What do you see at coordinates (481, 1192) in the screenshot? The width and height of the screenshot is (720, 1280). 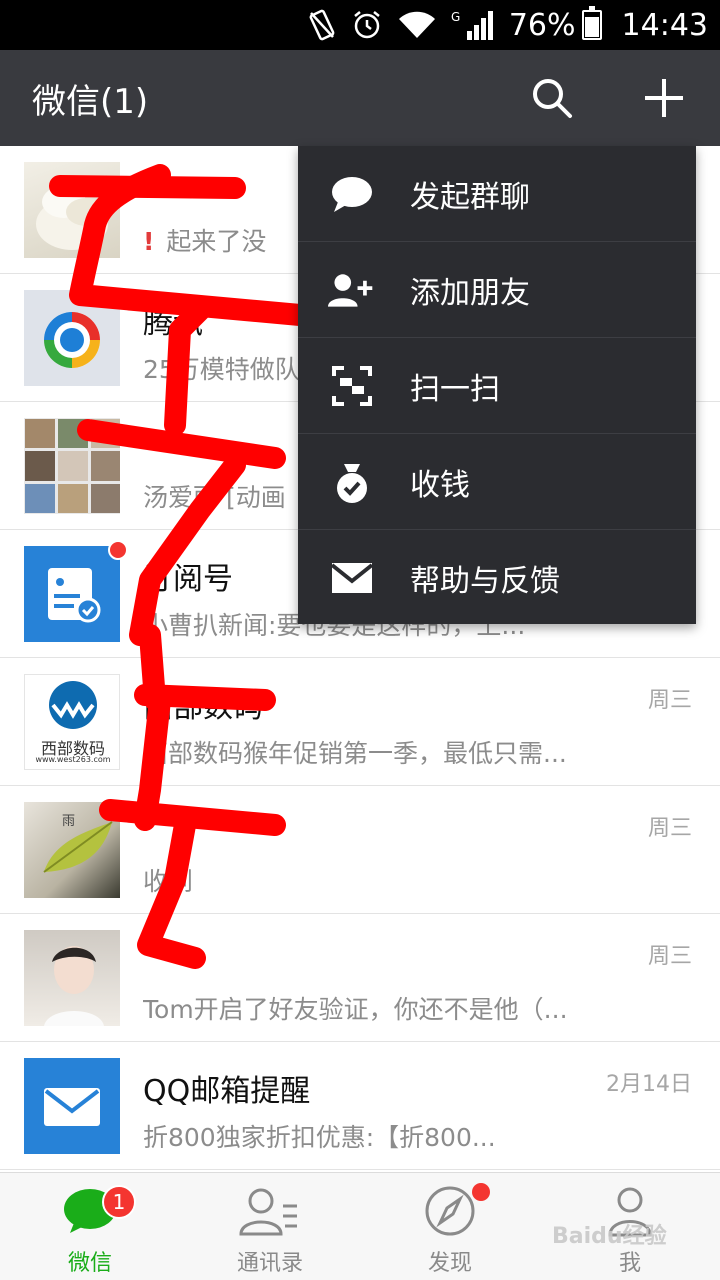 I see `new-dot` at bounding box center [481, 1192].